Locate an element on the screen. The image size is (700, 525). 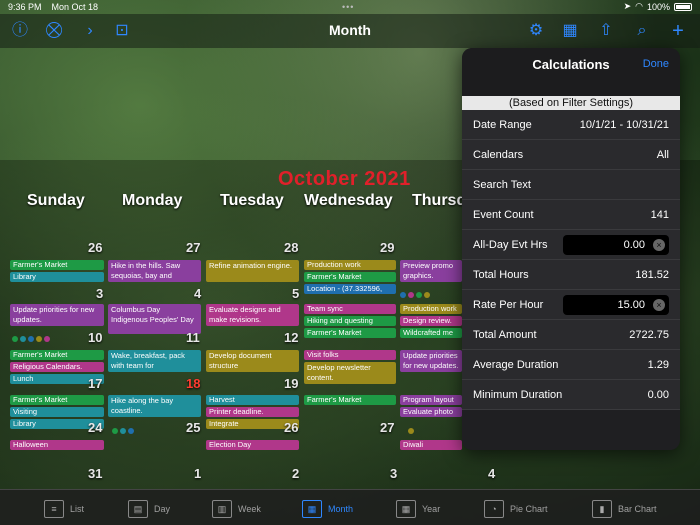
add-event-icon: + is located at coordinates (678, 31).